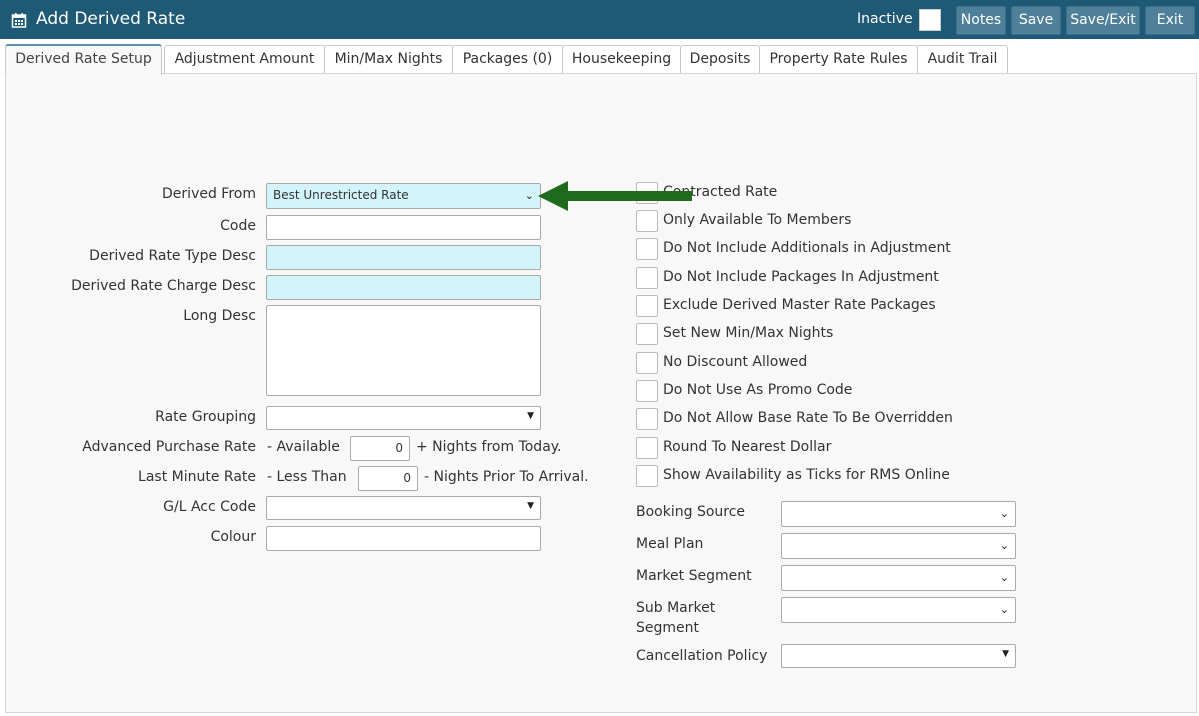 This screenshot has width=1199, height=716. What do you see at coordinates (691, 512) in the screenshot?
I see `booking-source-label: Booking Source` at bounding box center [691, 512].